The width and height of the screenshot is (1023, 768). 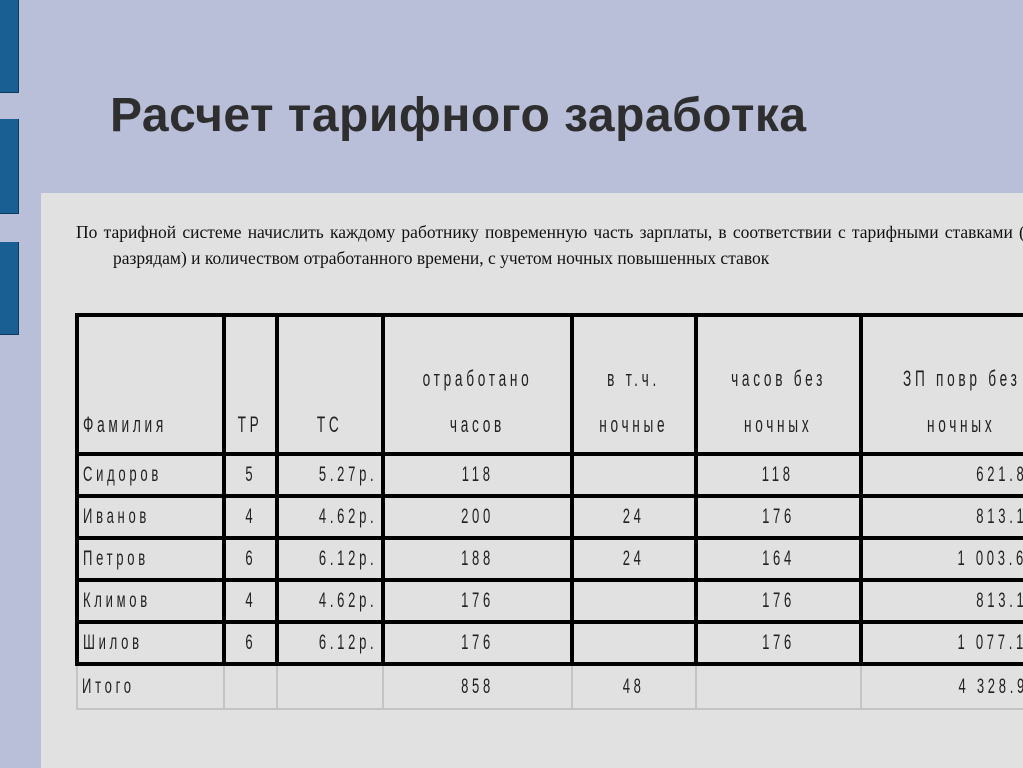 I want to click on total-cell-hours: 858, so click(x=477, y=686).